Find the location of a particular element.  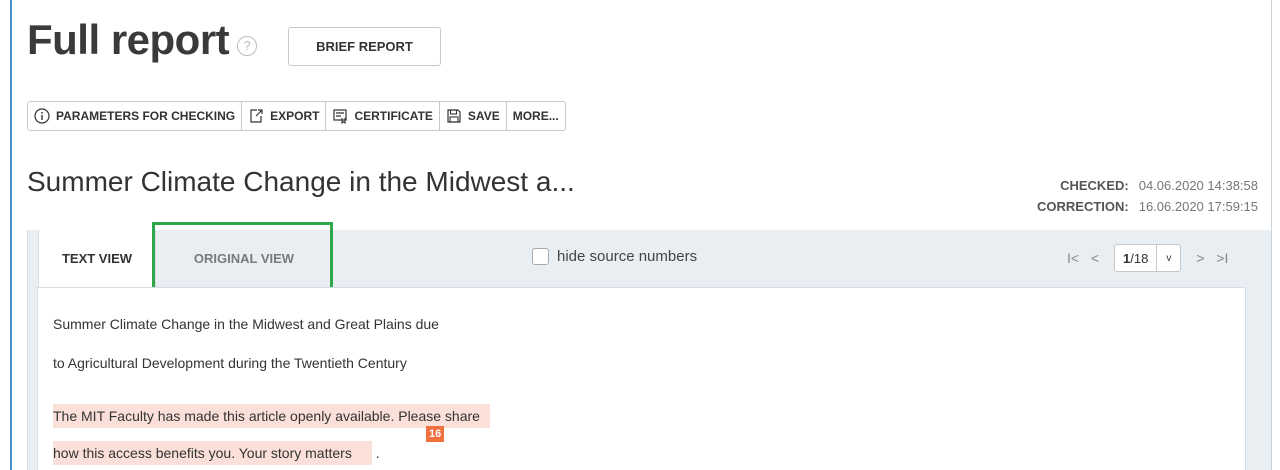

save-button: SAVE is located at coordinates (473, 116).